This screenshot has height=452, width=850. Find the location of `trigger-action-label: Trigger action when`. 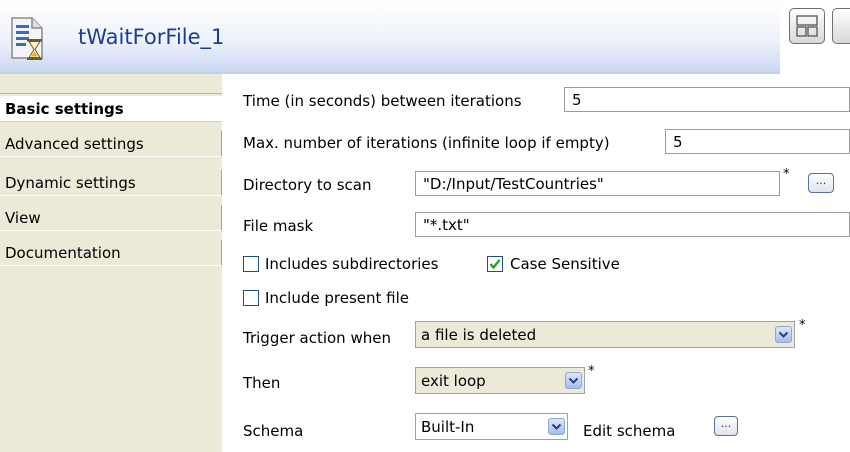

trigger-action-label: Trigger action when is located at coordinates (317, 338).